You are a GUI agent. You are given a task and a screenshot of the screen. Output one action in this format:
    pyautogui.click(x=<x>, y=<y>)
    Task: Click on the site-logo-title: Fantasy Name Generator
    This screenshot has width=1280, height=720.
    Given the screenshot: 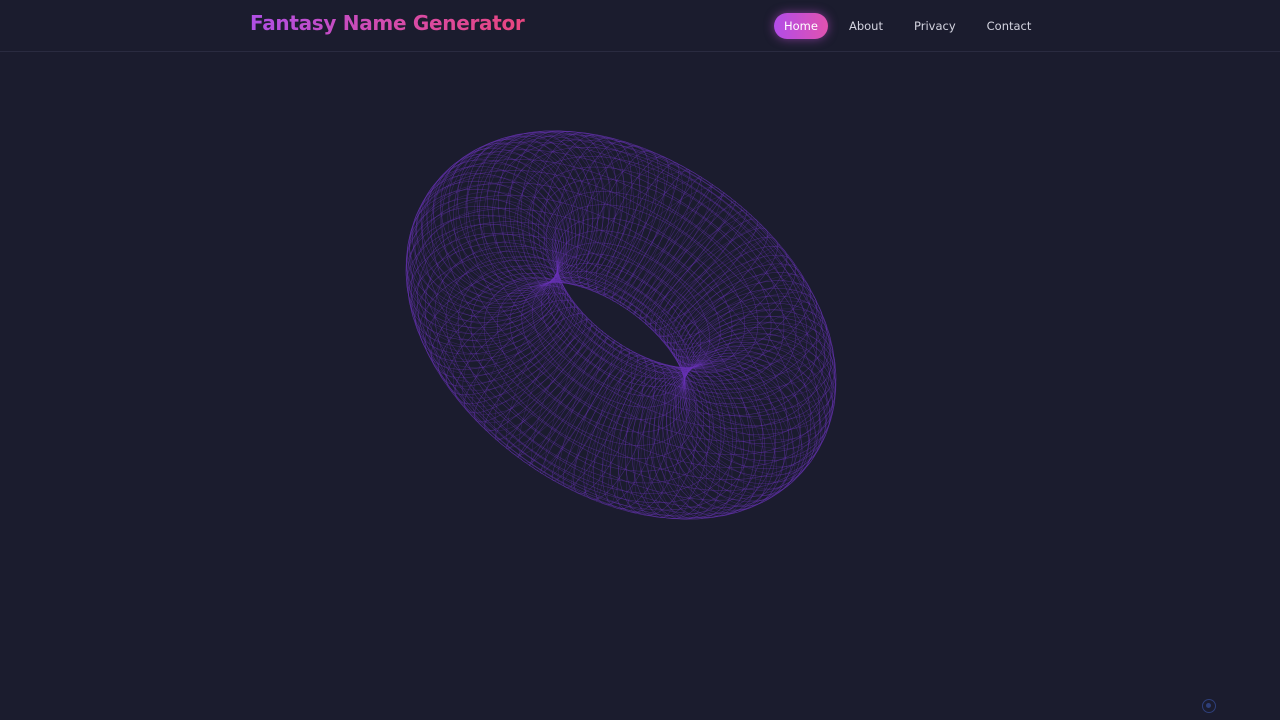 What is the action you would take?
    pyautogui.click(x=387, y=23)
    